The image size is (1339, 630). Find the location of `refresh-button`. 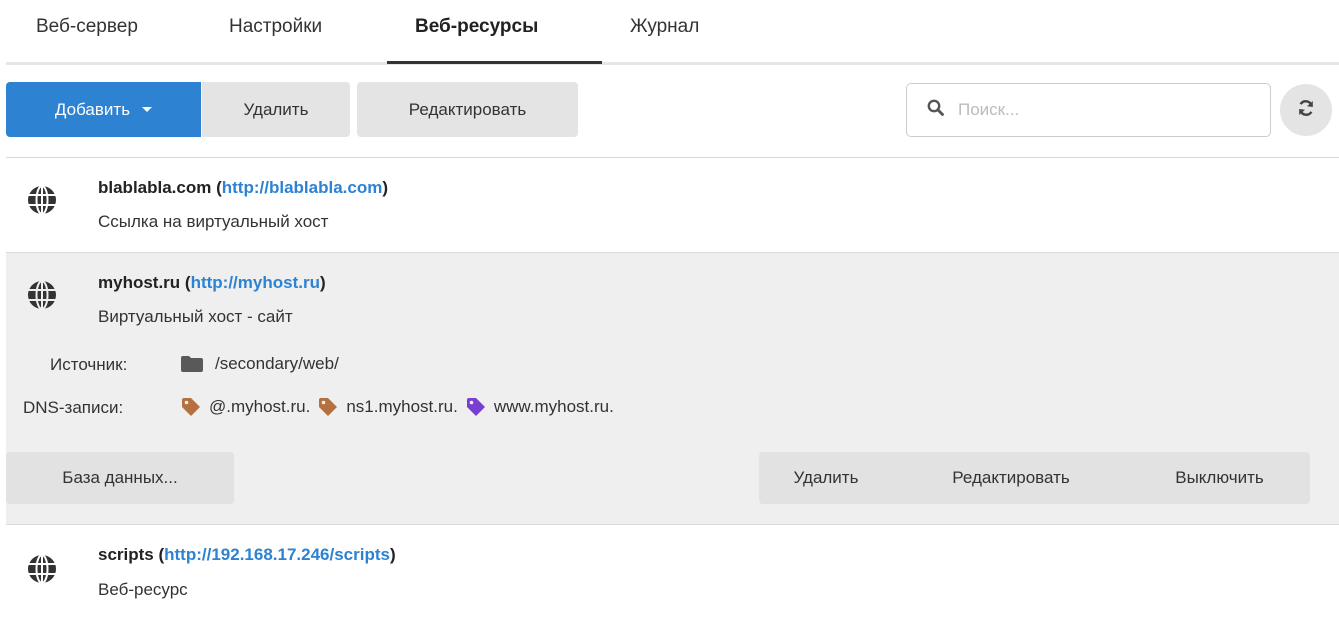

refresh-button is located at coordinates (1306, 110).